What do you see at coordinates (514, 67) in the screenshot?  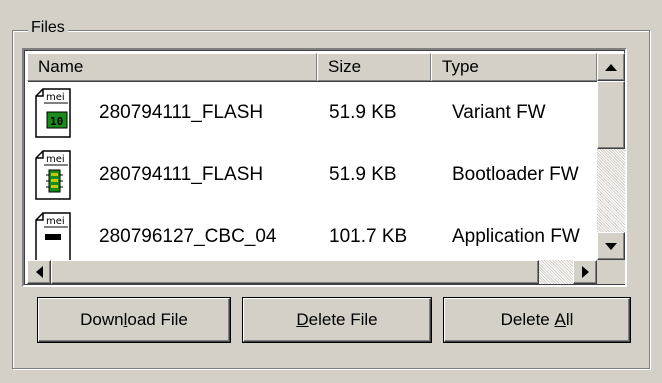 I see `column-header-type: Type` at bounding box center [514, 67].